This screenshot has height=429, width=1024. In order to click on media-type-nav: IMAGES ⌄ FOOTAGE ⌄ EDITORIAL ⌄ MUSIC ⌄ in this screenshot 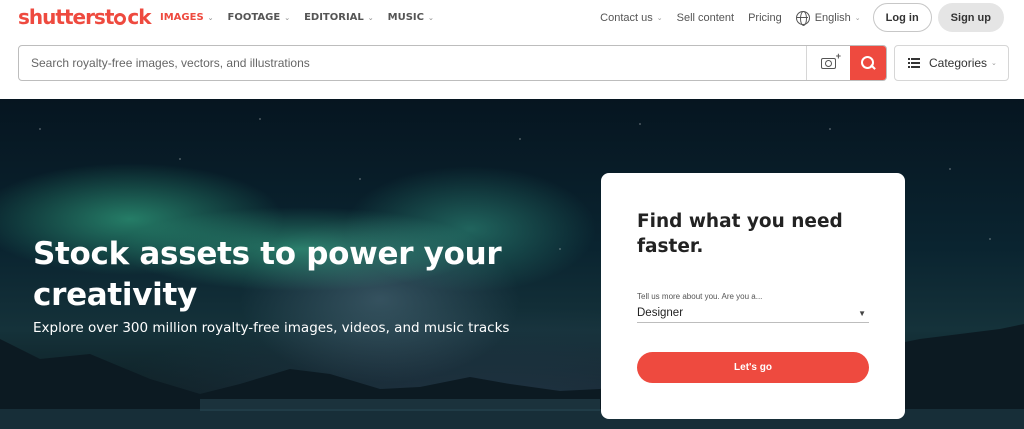, I will do `click(304, 17)`.